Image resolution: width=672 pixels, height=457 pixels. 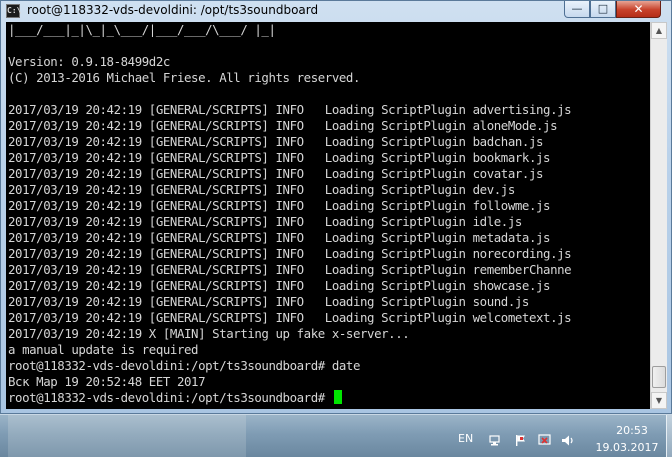 I want to click on terminal-line: |___/___|_|\_|_\___/|___/___/\___/ |_|, so click(x=142, y=29).